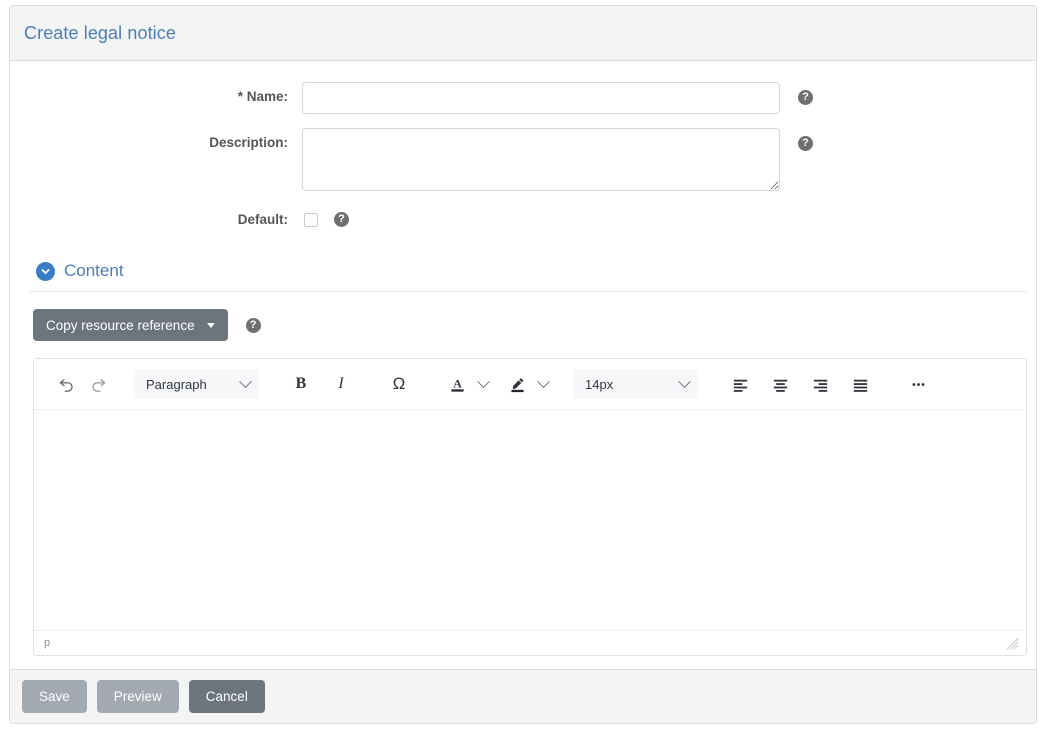 This screenshot has width=1046, height=729. Describe the element at coordinates (523, 33) in the screenshot. I see `panel-header: Create legal notice` at that location.